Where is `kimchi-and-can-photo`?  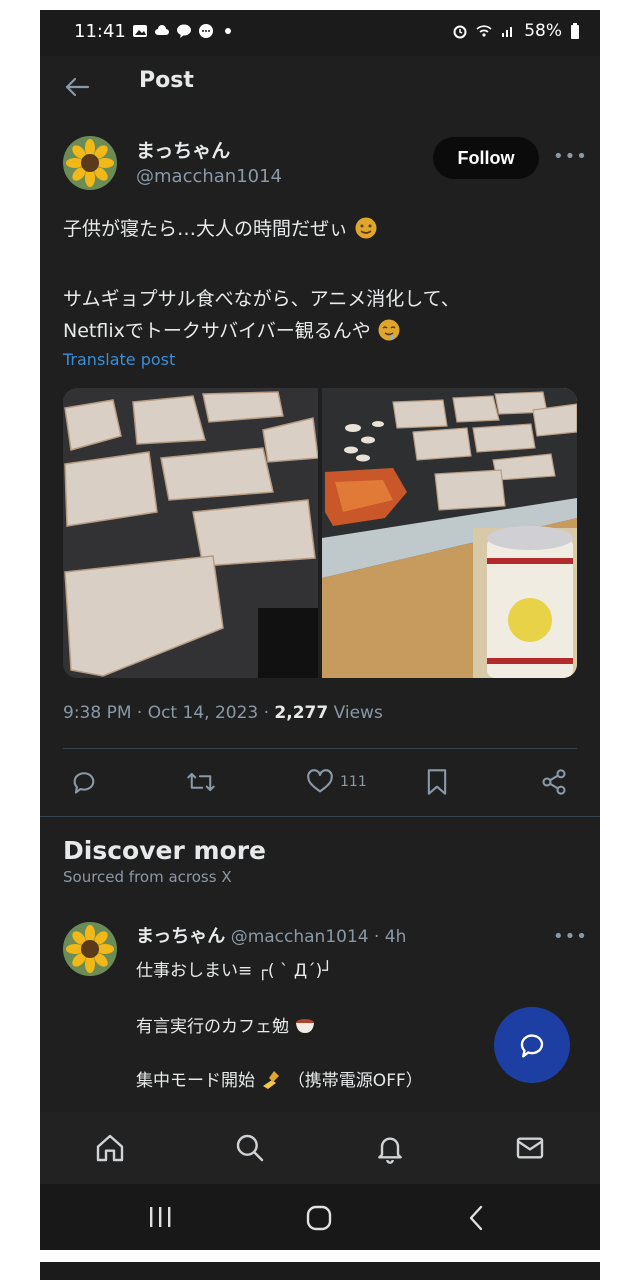 kimchi-and-can-photo is located at coordinates (449, 533).